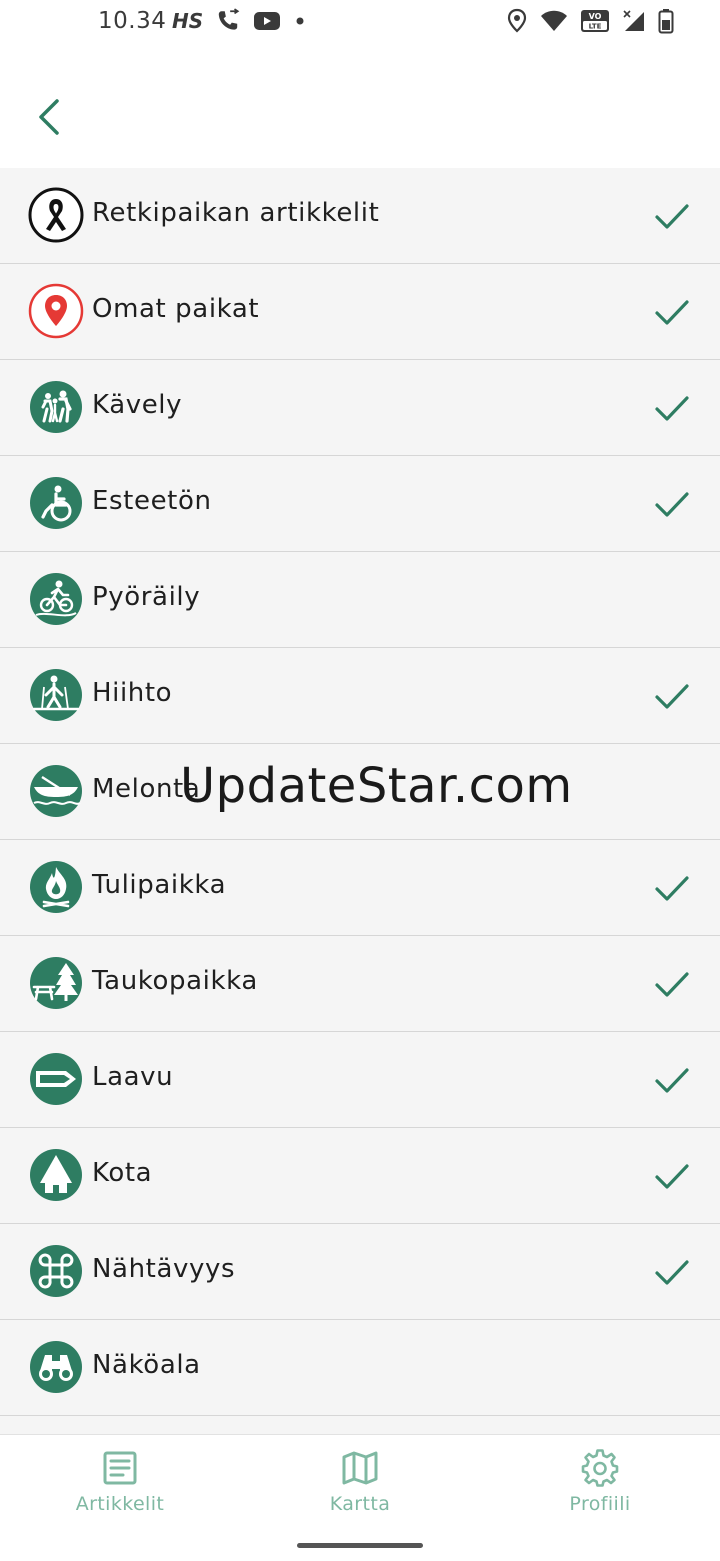 Image resolution: width=720 pixels, height=1561 pixels. I want to click on wifi-call-icon, so click(228, 21).